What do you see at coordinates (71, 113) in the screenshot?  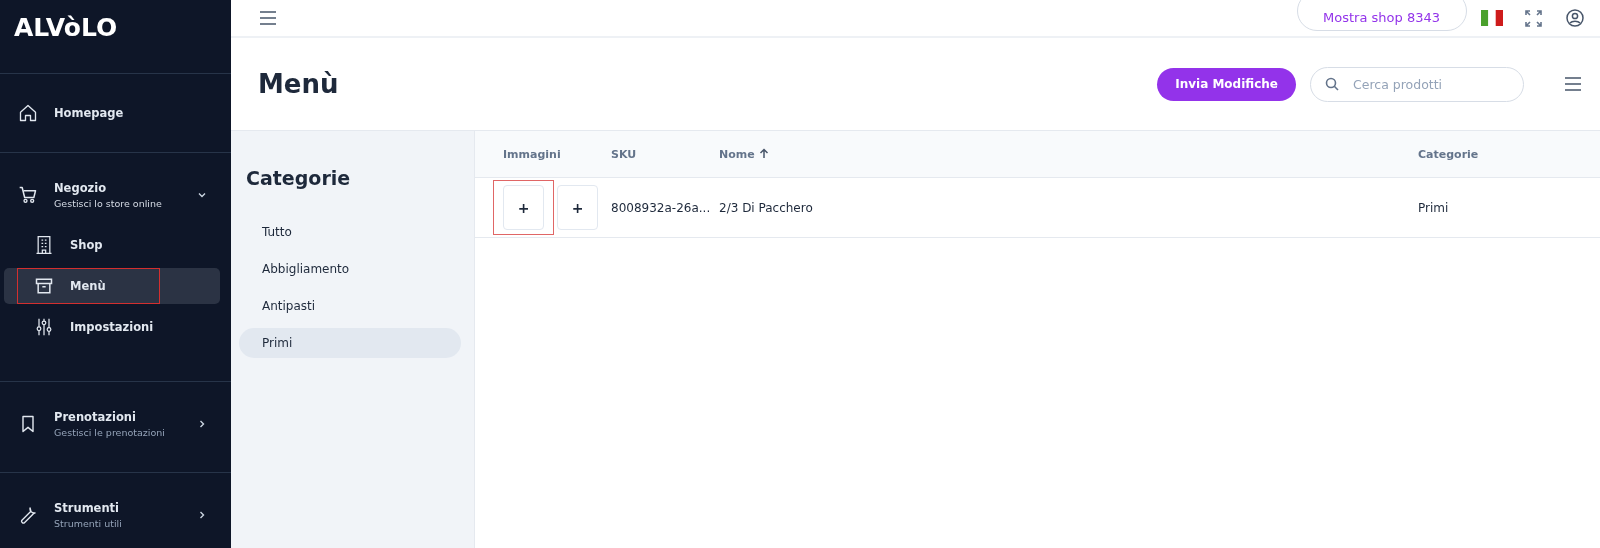 I see `nav-item: Homepage` at bounding box center [71, 113].